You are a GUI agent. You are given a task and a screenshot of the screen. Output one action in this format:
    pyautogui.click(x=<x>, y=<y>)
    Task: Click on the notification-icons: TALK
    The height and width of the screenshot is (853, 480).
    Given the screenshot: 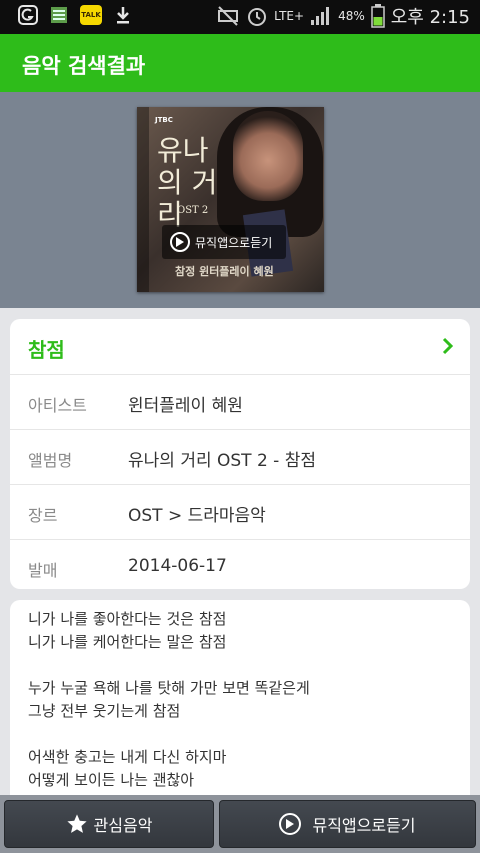 What is the action you would take?
    pyautogui.click(x=75, y=15)
    